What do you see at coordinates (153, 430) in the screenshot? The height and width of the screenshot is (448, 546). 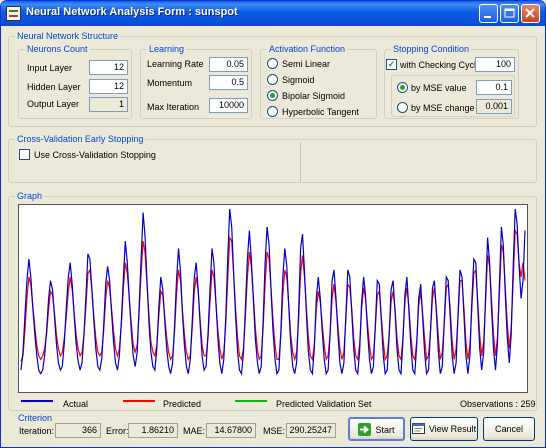 I see `error-value: 1.86210` at bounding box center [153, 430].